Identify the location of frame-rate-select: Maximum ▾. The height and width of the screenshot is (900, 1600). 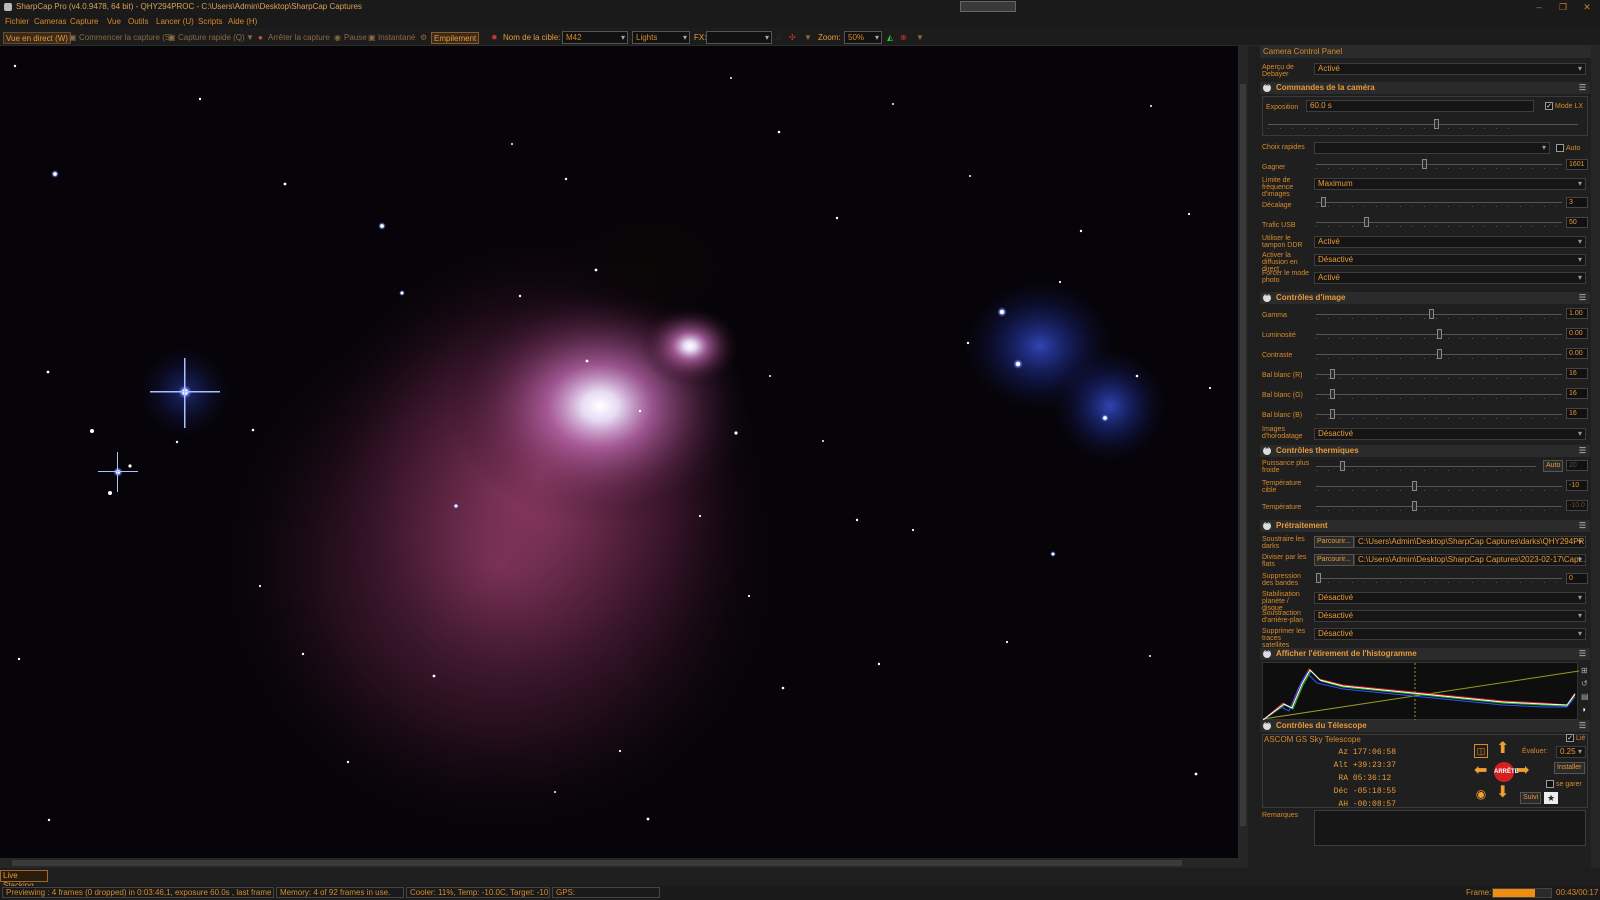
(1450, 184).